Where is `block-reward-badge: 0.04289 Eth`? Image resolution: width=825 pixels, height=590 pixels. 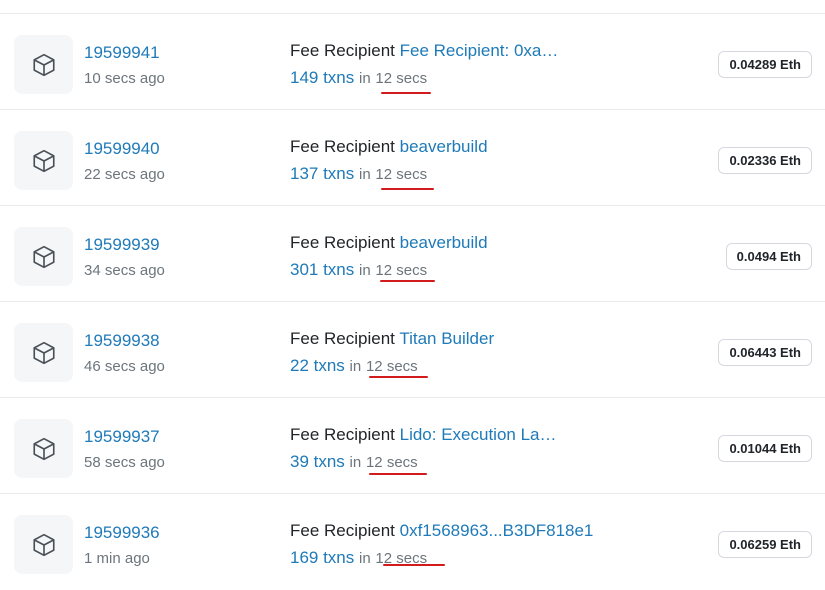
block-reward-badge: 0.04289 Eth is located at coordinates (765, 64).